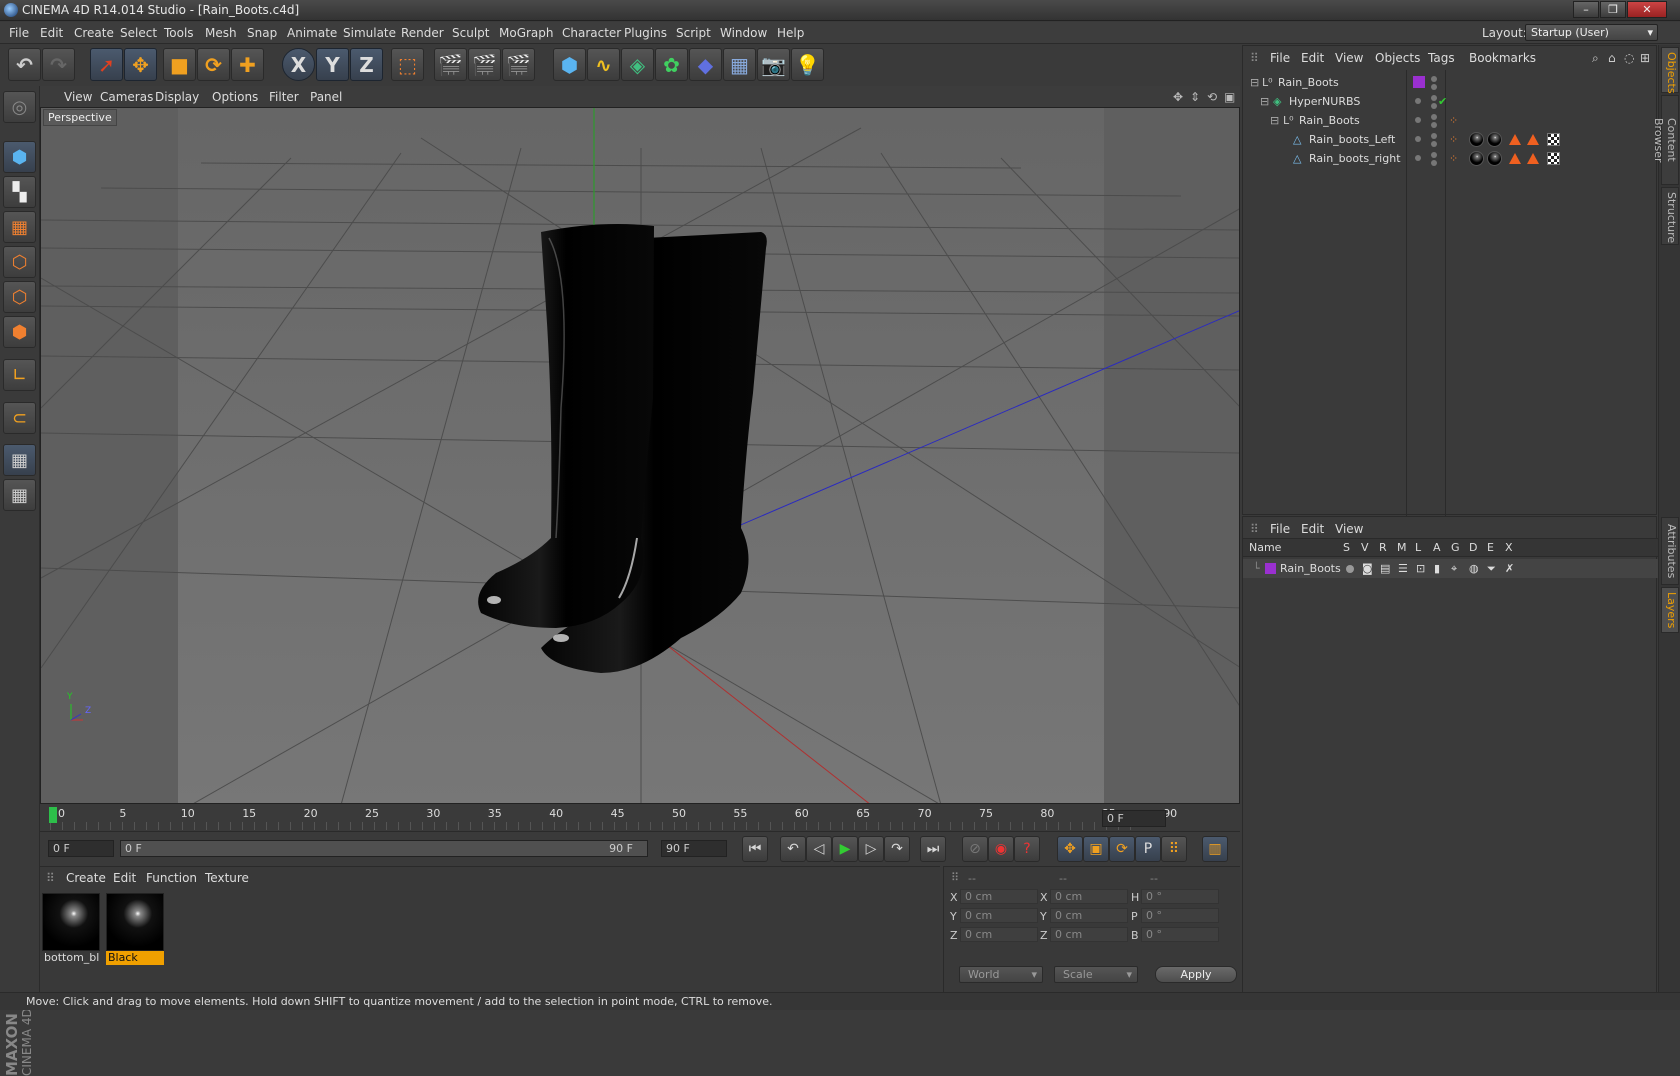 This screenshot has width=1680, height=1076. I want to click on material-menu-create: Create, so click(86, 878).